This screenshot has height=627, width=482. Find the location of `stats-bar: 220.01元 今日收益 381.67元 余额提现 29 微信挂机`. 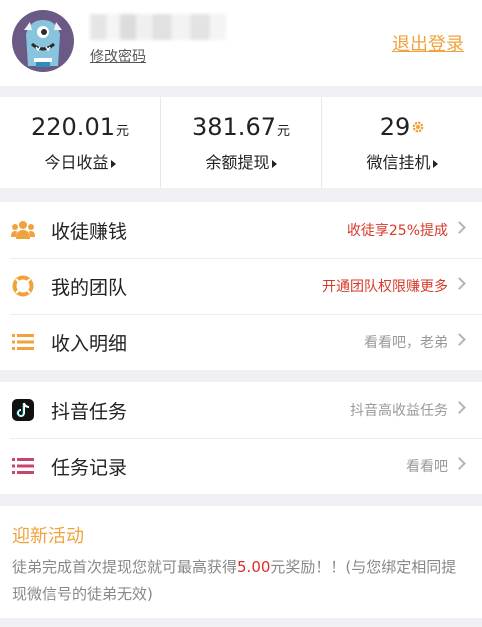

stats-bar: 220.01元 今日收益 381.67元 余额提现 29 微信挂机 is located at coordinates (241, 142).